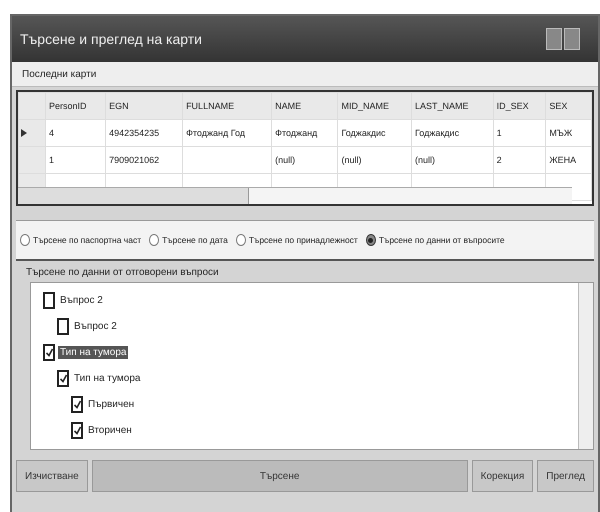  I want to click on table-cell: 2, so click(519, 160).